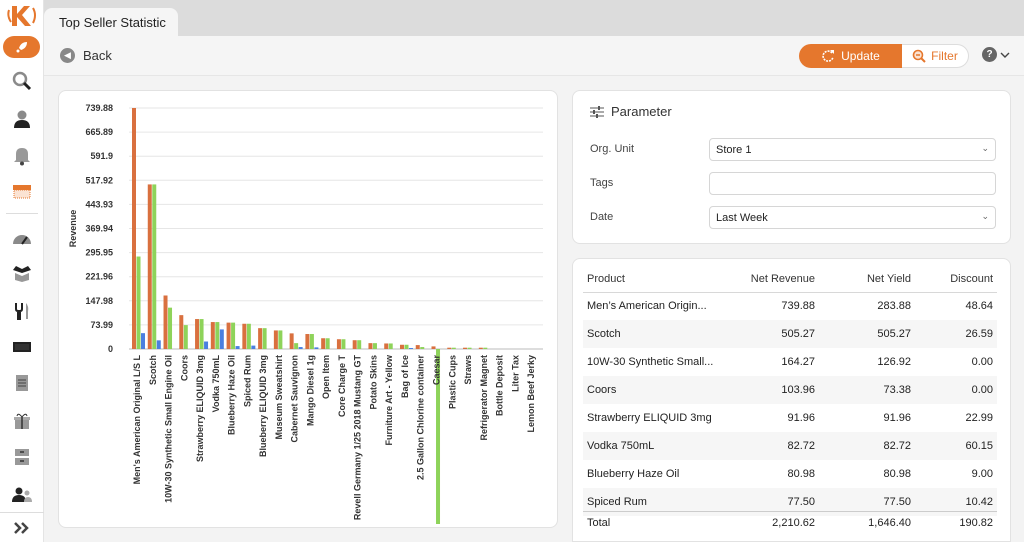 Image resolution: width=1024 pixels, height=542 pixels. Describe the element at coordinates (852, 217) in the screenshot. I see `date-select: Last Week ⌄` at that location.